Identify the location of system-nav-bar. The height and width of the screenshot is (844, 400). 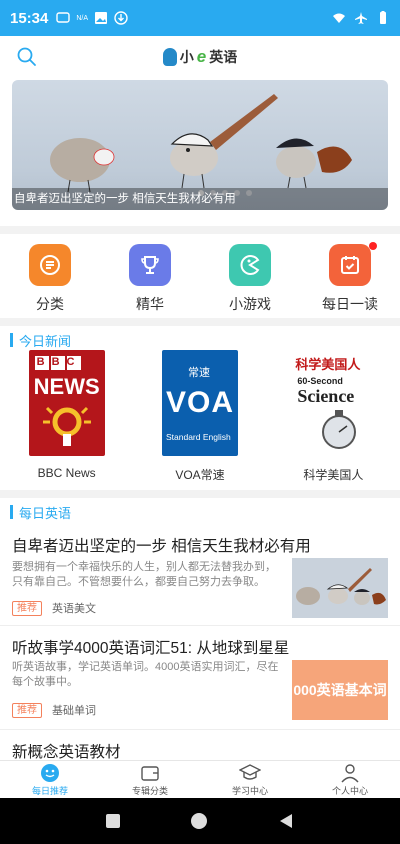
(200, 821).